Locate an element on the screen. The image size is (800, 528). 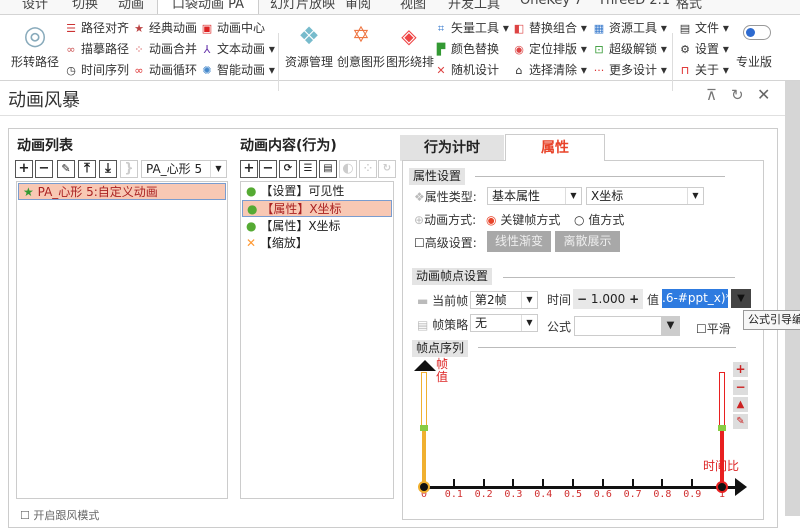
tab-threed: ThreeD 2.1 is located at coordinates (634, 4).